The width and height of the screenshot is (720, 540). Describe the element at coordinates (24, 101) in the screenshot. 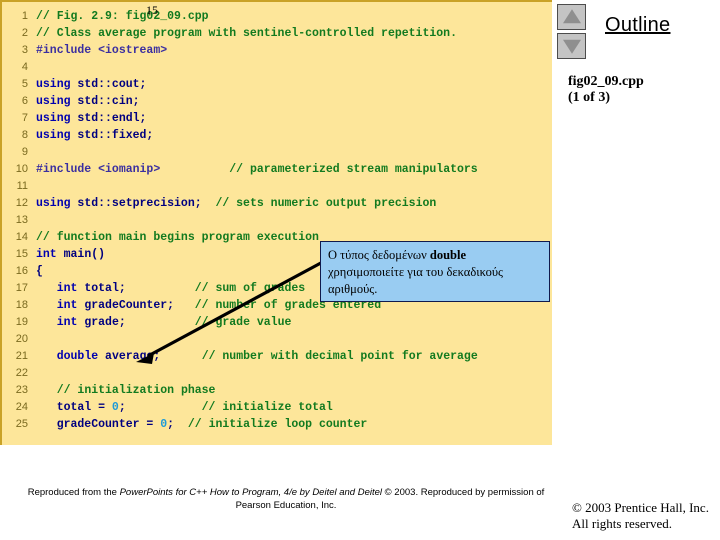

I see `code-line-number: 6` at that location.